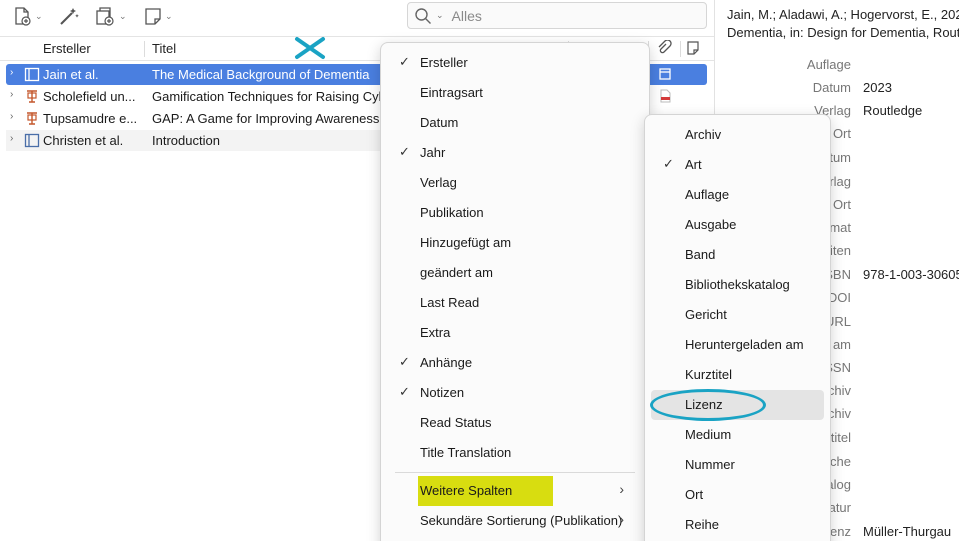 This screenshot has height=541, width=959. What do you see at coordinates (737, 255) in the screenshot?
I see `submenu-item-column-toggle: Band` at bounding box center [737, 255].